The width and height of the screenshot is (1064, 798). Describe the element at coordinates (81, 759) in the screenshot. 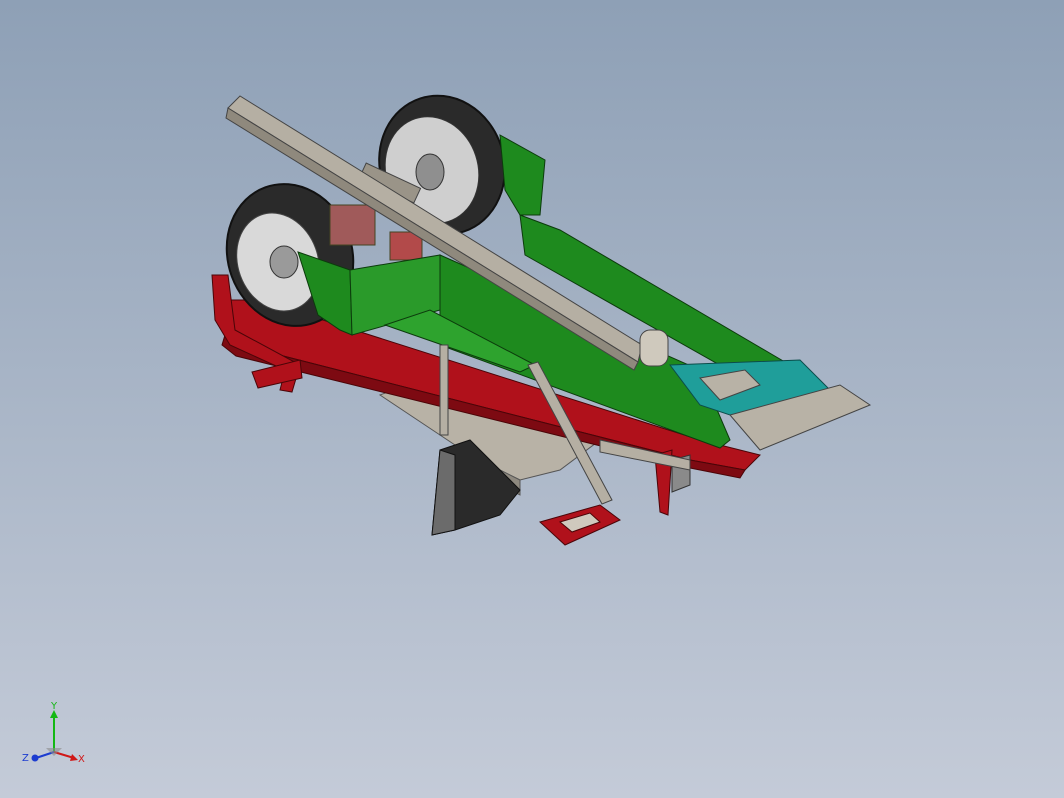

I see `x-axis-label: X` at that location.